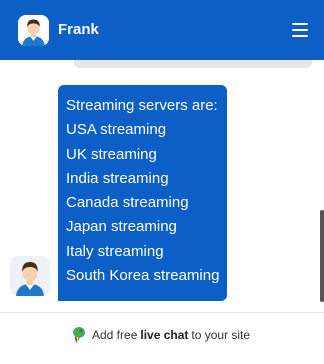  Describe the element at coordinates (322, 256) in the screenshot. I see `chat-scrollbar` at that location.